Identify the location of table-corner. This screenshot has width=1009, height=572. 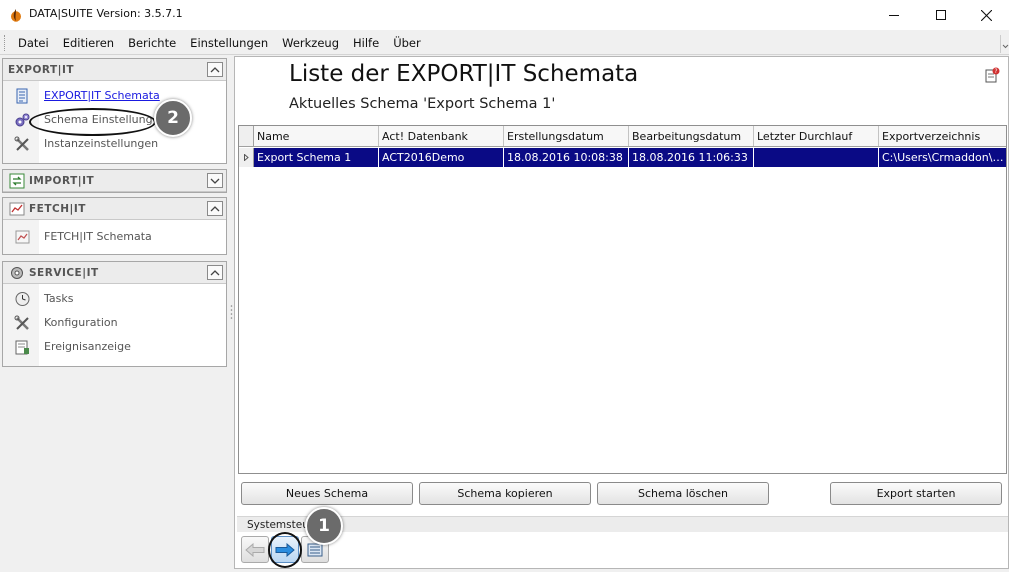
(246, 136).